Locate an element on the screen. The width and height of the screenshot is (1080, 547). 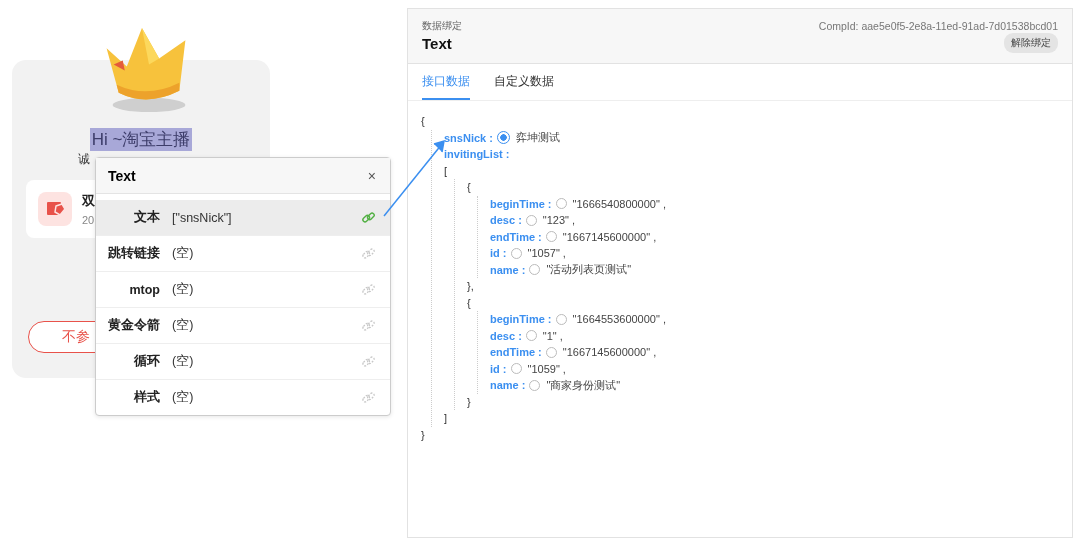
component-id: CompId: aae5e0f5-2e8a-11ed-91ad-7d01538bcd01 is located at coordinates (938, 26).